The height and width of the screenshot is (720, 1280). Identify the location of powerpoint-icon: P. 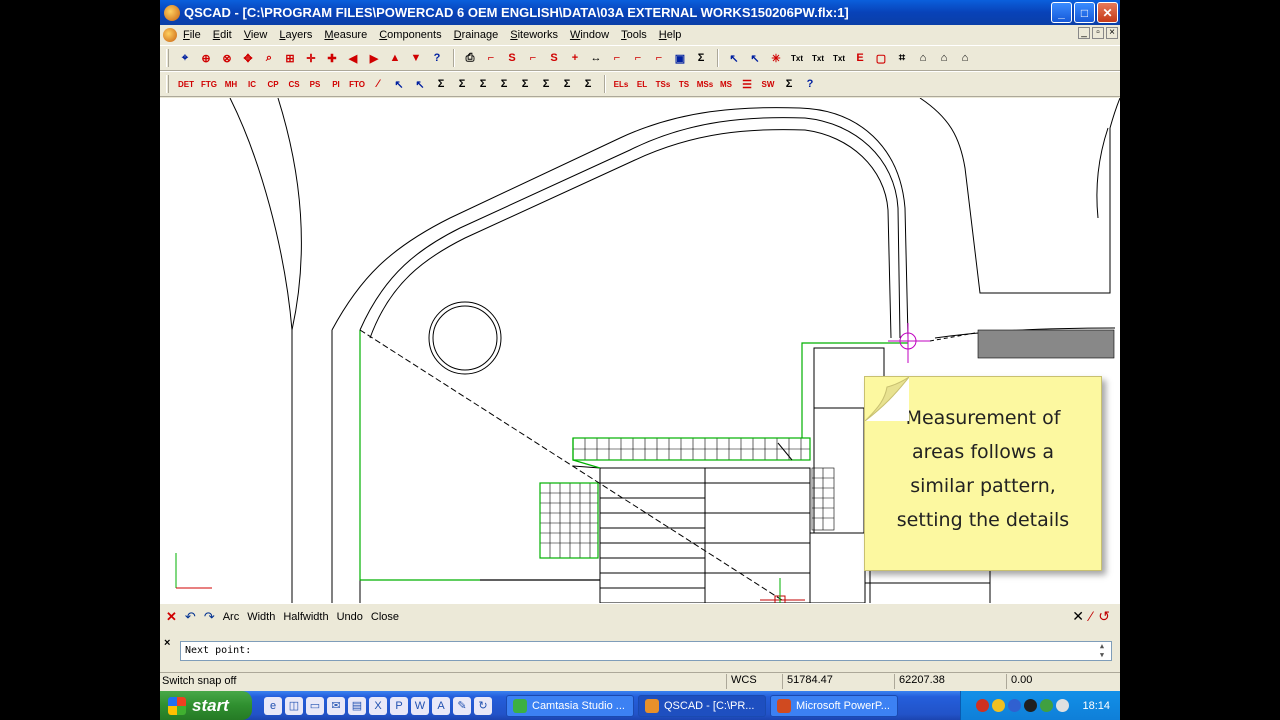
(399, 705).